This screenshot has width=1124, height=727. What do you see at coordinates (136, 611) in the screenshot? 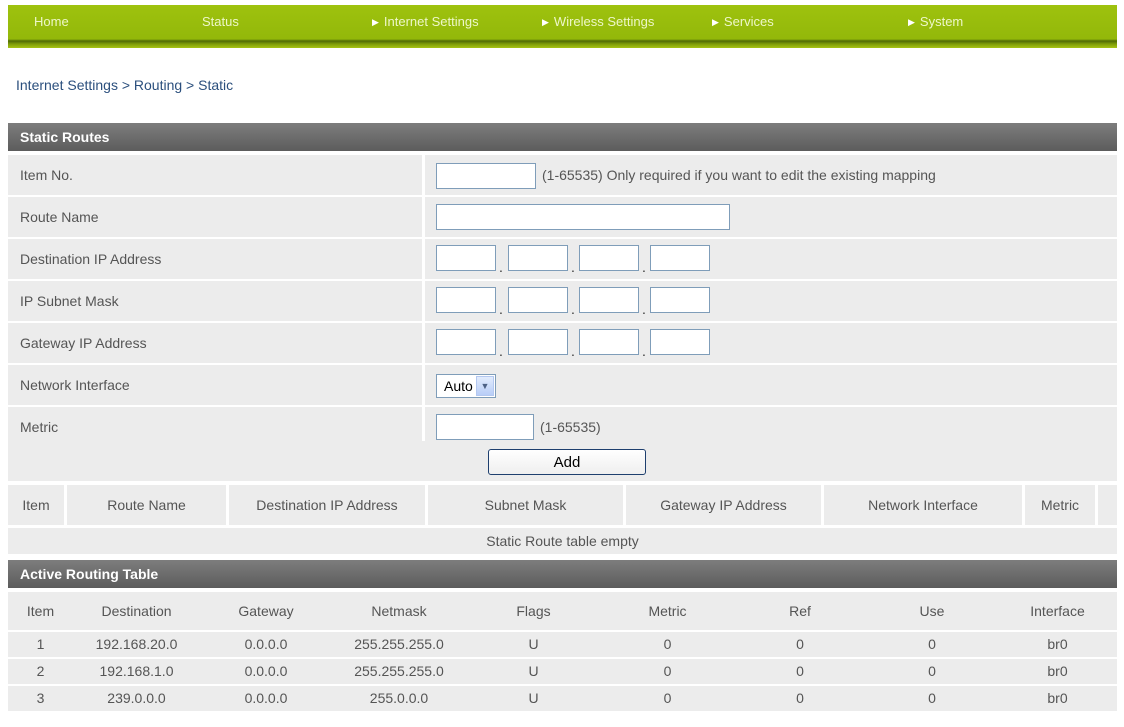
I see `active-col-destination: Destination` at bounding box center [136, 611].